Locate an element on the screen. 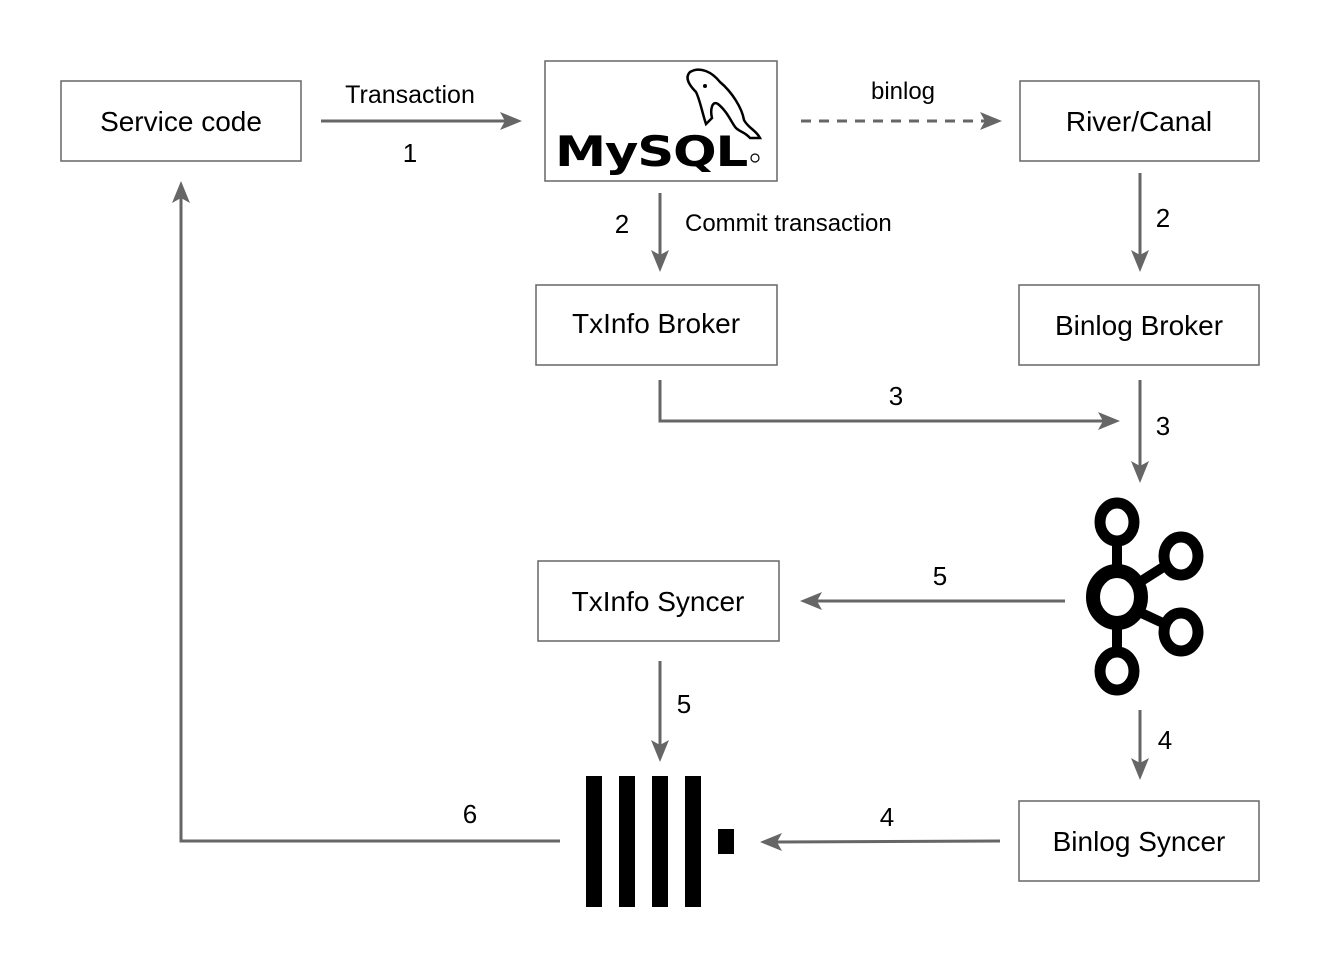 The image size is (1322, 978). node-txinfo-syncer: TxInfo Syncer is located at coordinates (658, 601).